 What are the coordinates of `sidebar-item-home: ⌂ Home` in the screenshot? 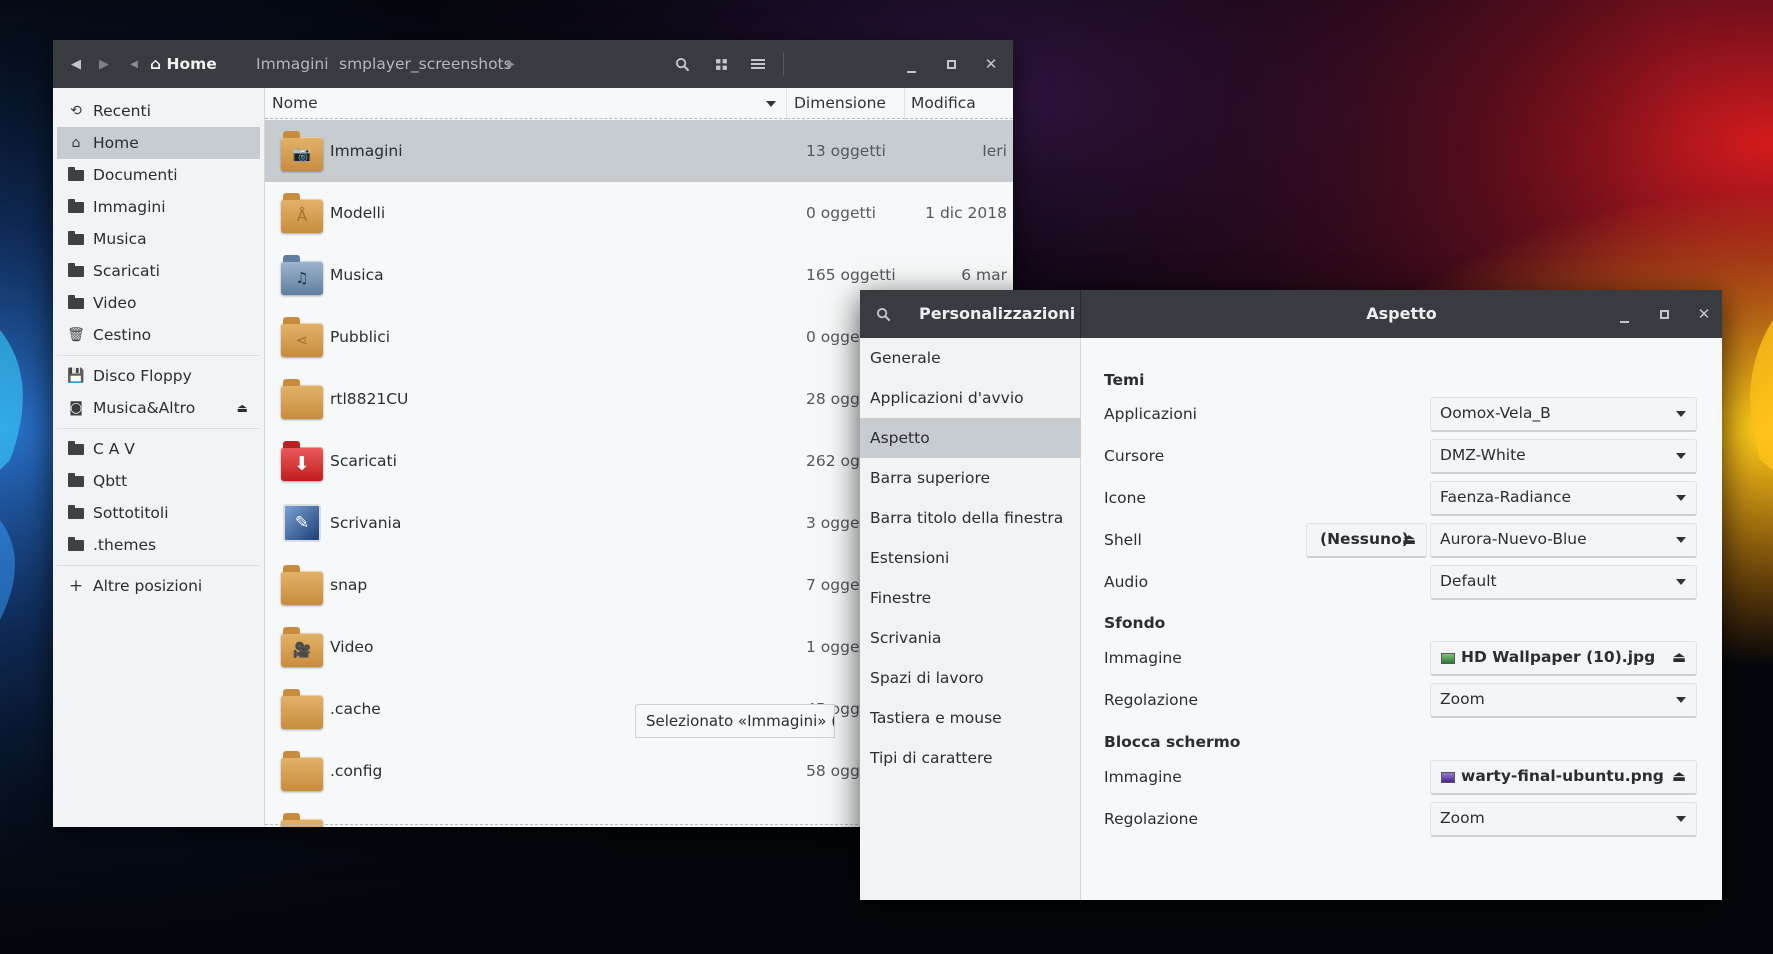 It's located at (158, 143).